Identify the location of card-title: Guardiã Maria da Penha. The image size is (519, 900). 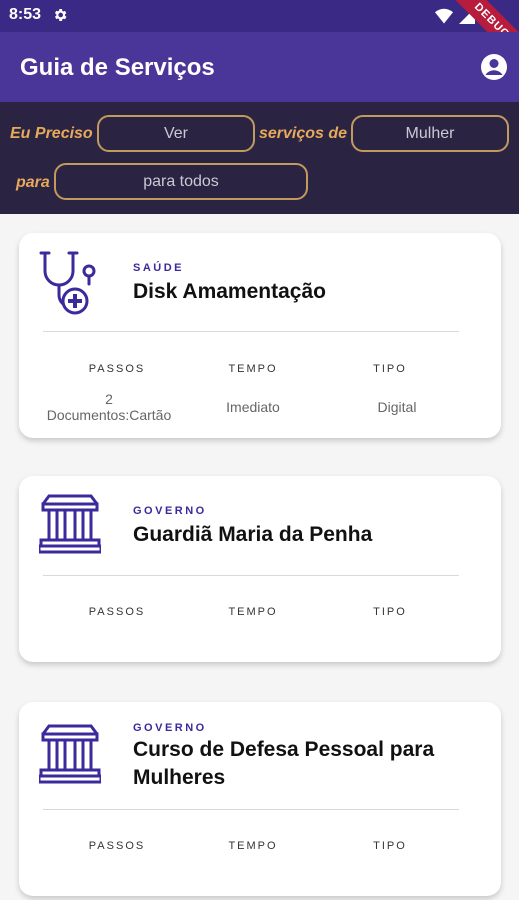
(253, 534).